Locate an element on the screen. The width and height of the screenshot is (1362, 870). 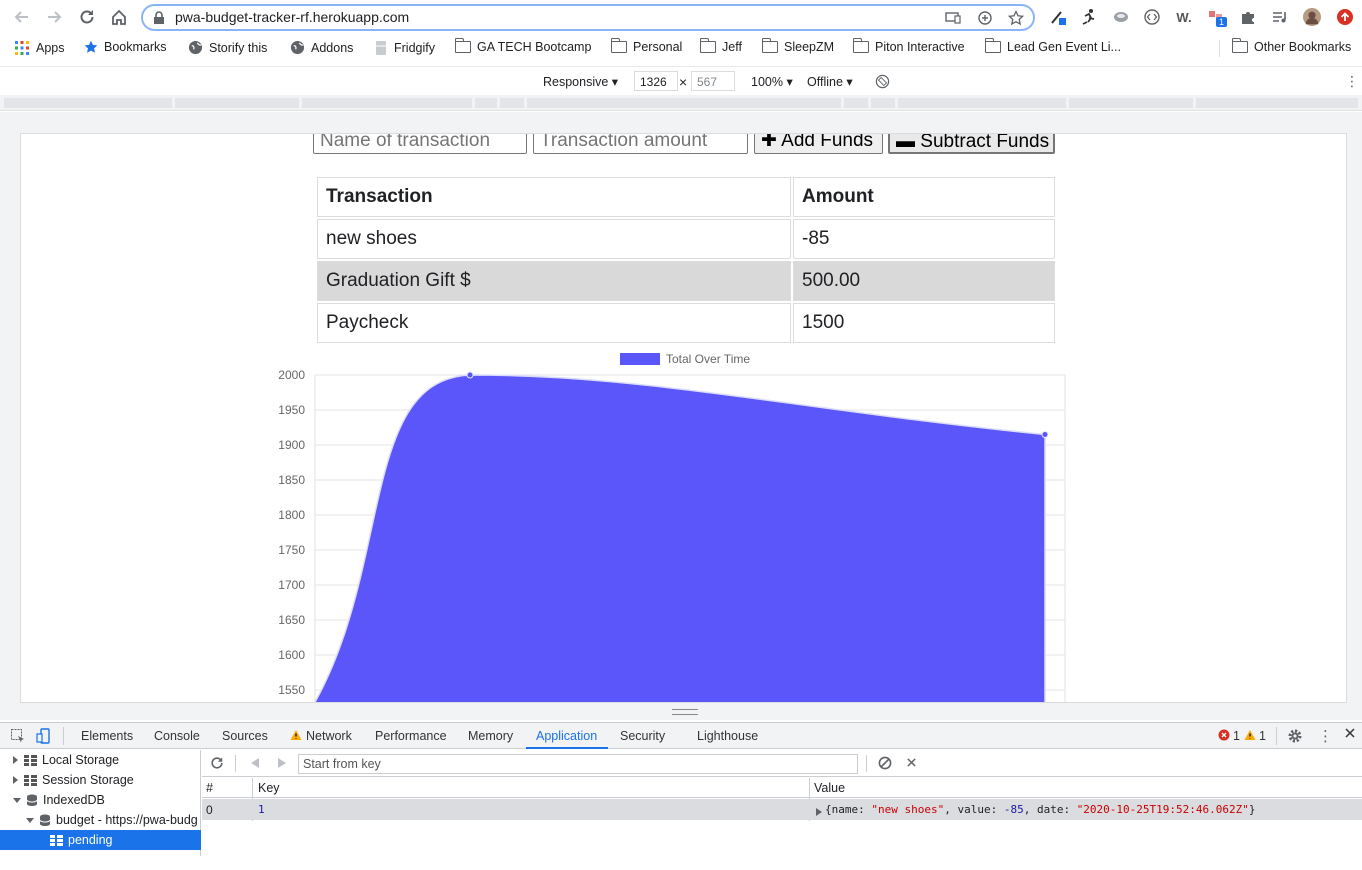
next-page-icon is located at coordinates (282, 764).